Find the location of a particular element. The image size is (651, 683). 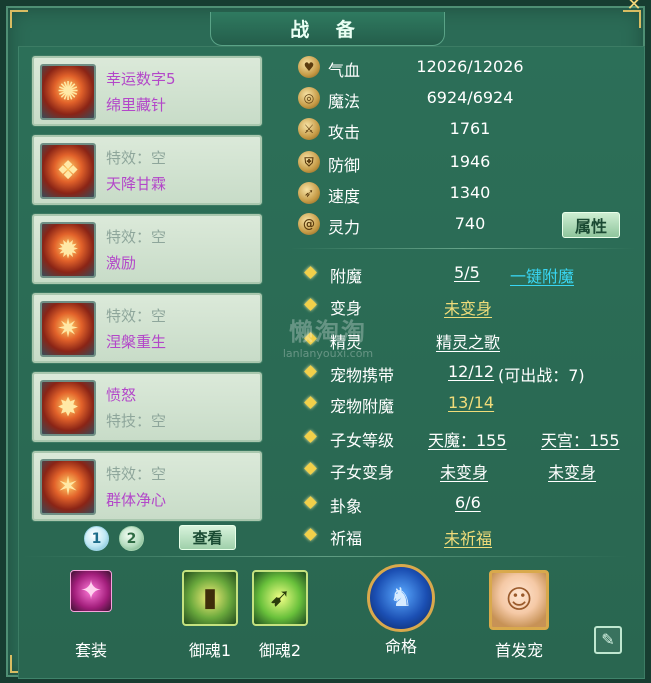

soul-swirl-icon: ➹ is located at coordinates (280, 598).